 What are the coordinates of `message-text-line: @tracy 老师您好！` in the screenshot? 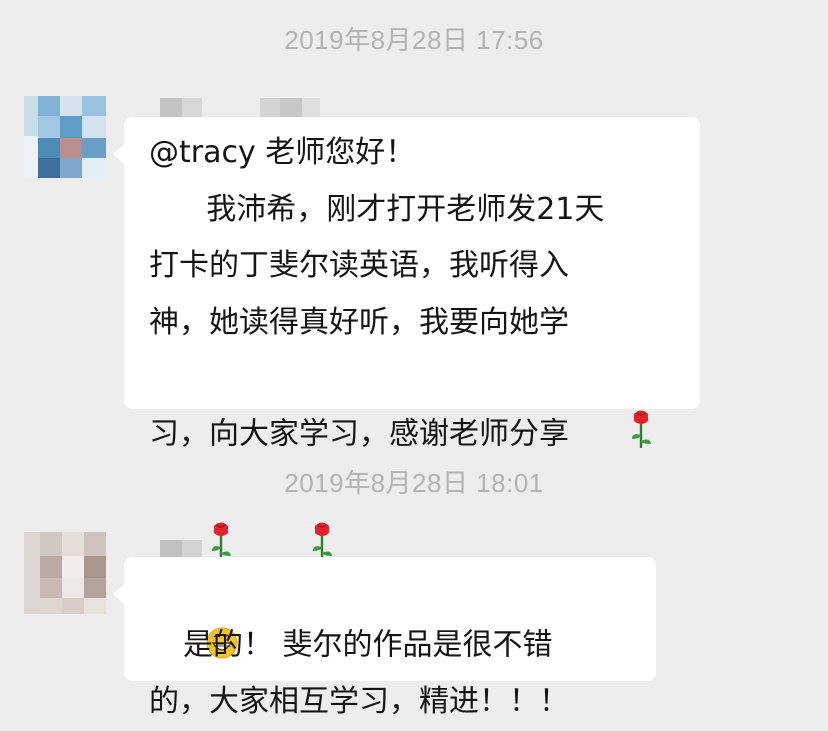 It's located at (282, 152).